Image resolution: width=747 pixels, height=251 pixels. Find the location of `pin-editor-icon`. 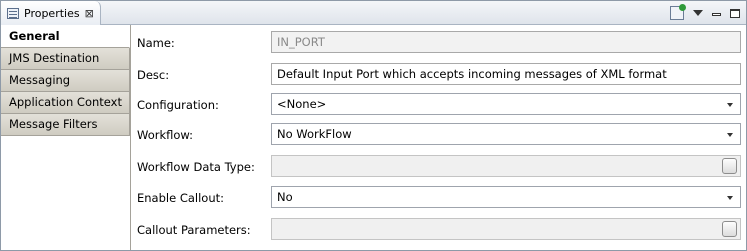

pin-editor-icon is located at coordinates (678, 12).